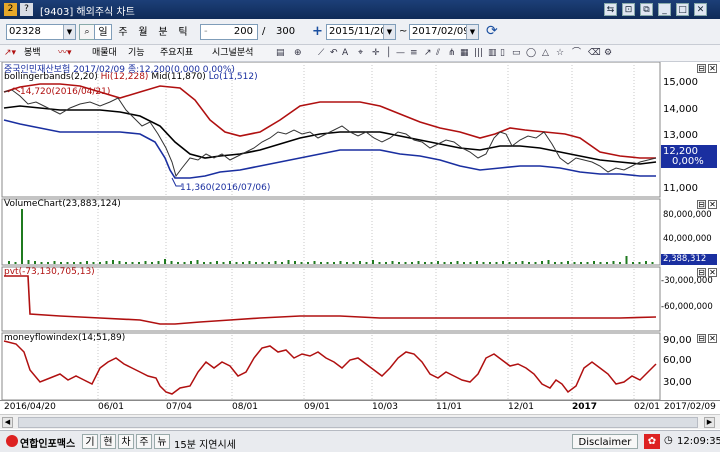 The width and height of the screenshot is (720, 452). Describe the element at coordinates (206, 32) in the screenshot. I see `minus-icon: -` at that location.